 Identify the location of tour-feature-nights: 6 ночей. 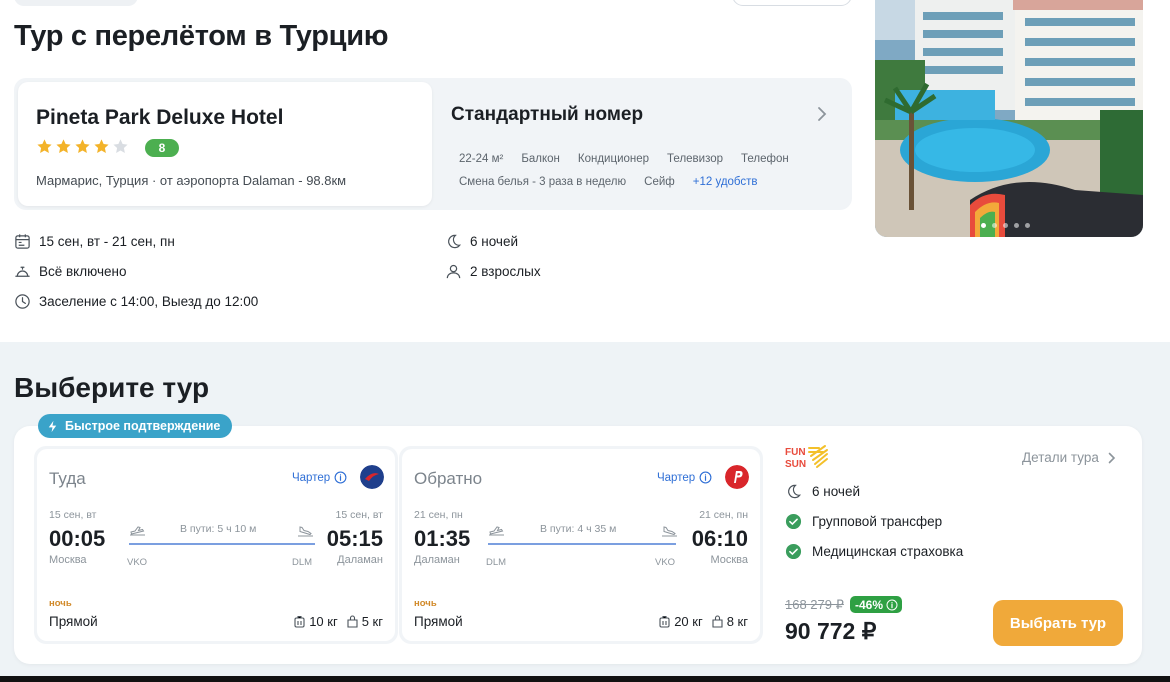
(822, 491).